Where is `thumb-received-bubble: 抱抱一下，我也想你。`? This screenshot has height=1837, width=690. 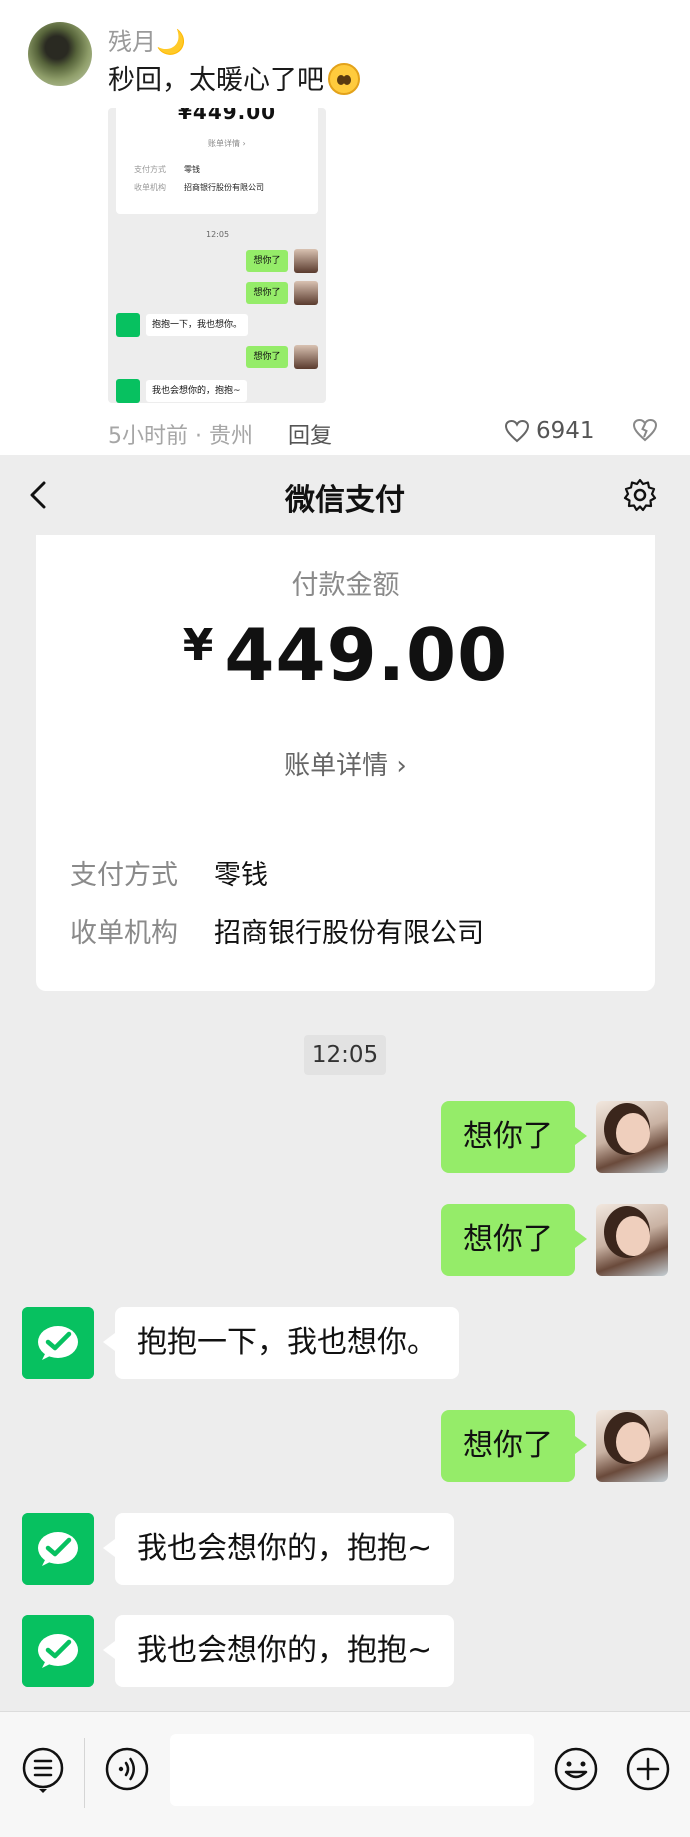 thumb-received-bubble: 抱抱一下，我也想你。 is located at coordinates (197, 325).